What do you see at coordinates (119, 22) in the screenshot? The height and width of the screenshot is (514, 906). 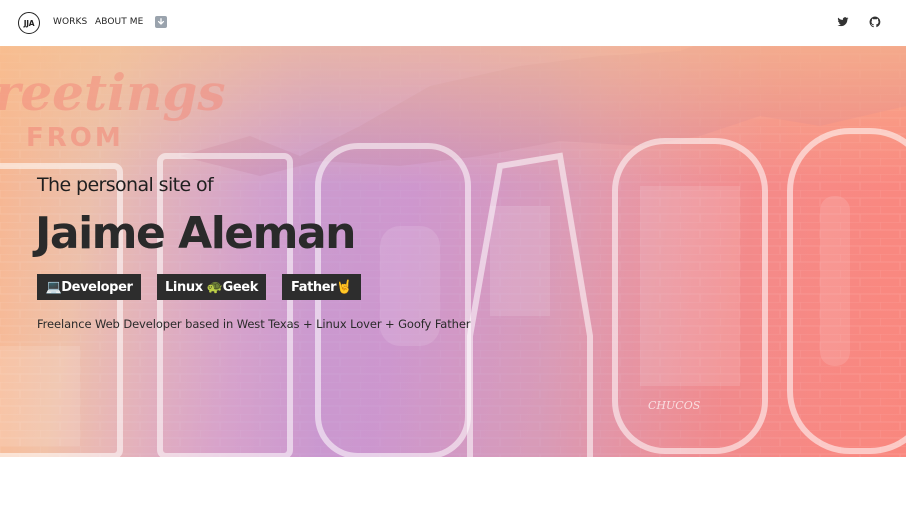 I see `nav-link-about-me: ABOUT ME` at bounding box center [119, 22].